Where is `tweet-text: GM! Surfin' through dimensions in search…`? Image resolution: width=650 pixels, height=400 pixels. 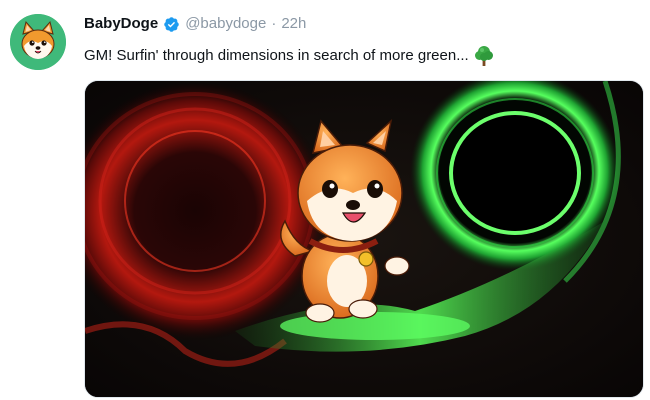
tweet-text: GM! Surfin' through dimensions in search… is located at coordinates (289, 56).